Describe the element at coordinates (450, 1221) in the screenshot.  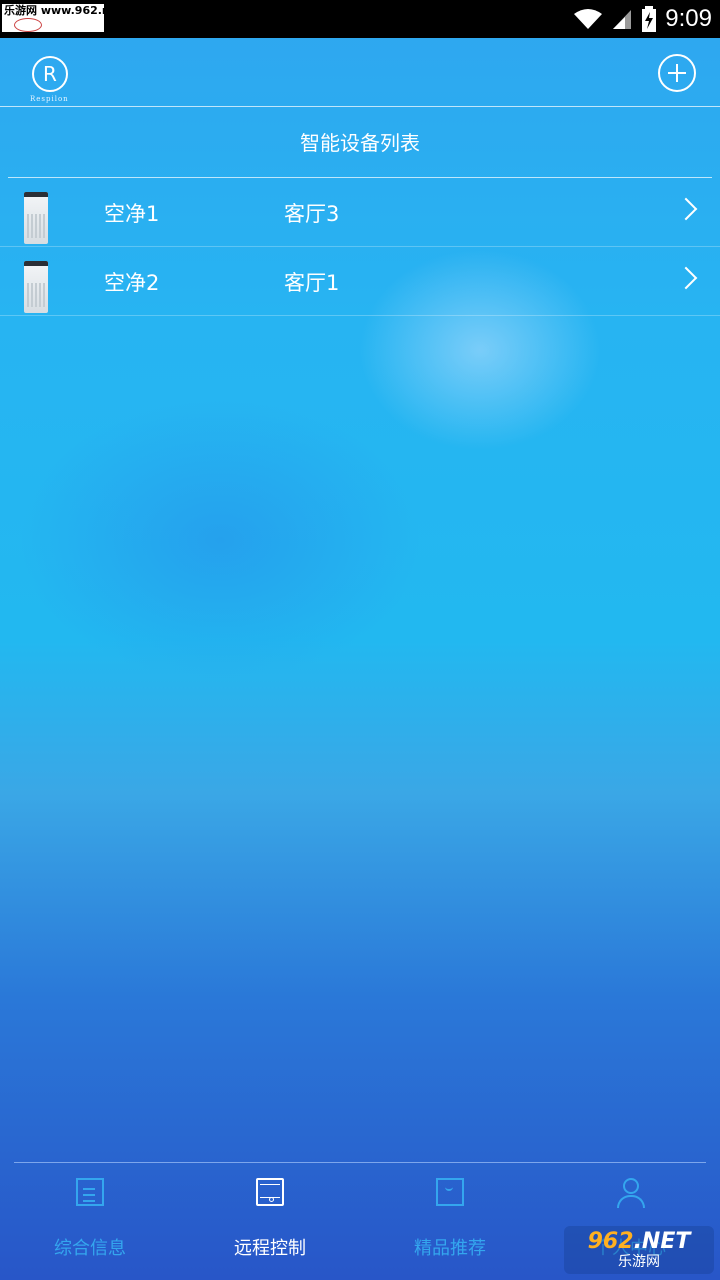
I see `tab-recommendations: 精品推荐` at that location.